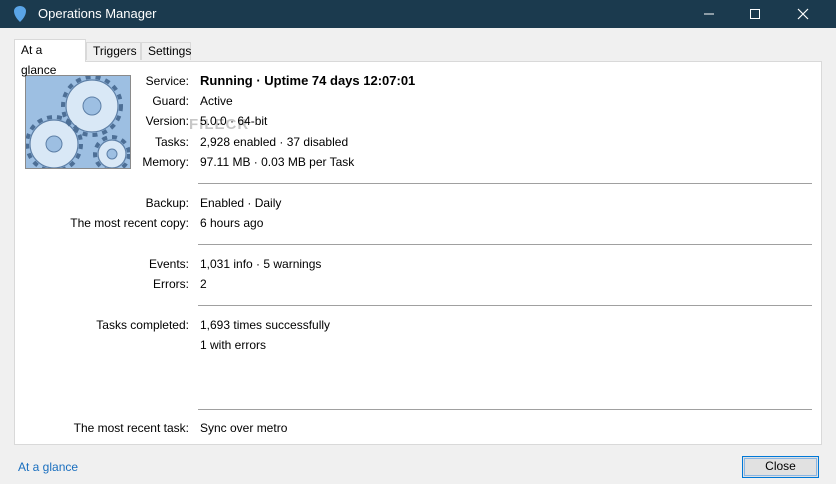  What do you see at coordinates (113, 51) in the screenshot?
I see `tab-triggers: Triggers` at bounding box center [113, 51].